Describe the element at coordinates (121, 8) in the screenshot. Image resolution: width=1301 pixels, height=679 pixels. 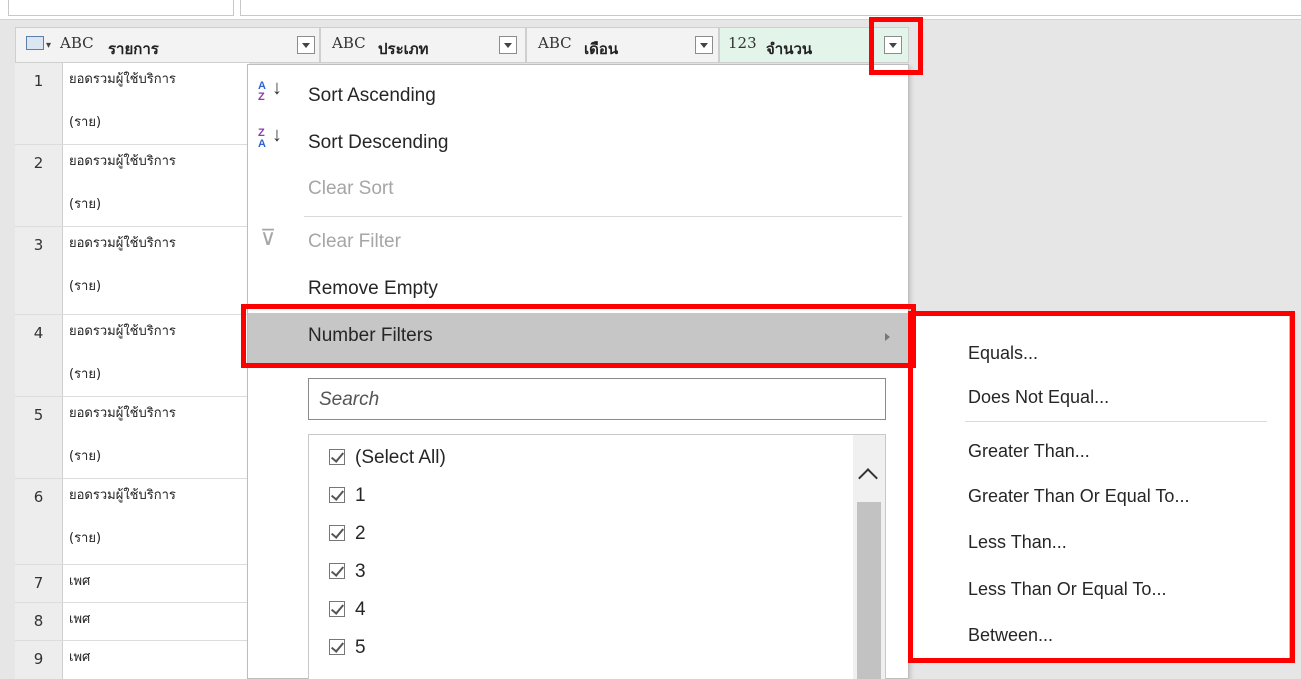
I see `name-box` at that location.